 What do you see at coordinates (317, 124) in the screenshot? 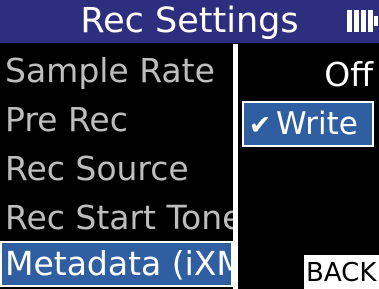
I see `option-write-label: Write` at bounding box center [317, 124].